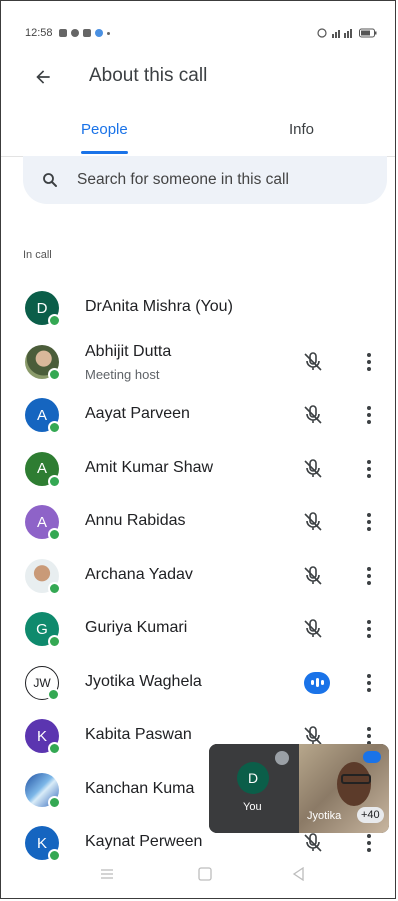 The image size is (398, 901). I want to click on participant-name: Archana Yadav, so click(139, 574).